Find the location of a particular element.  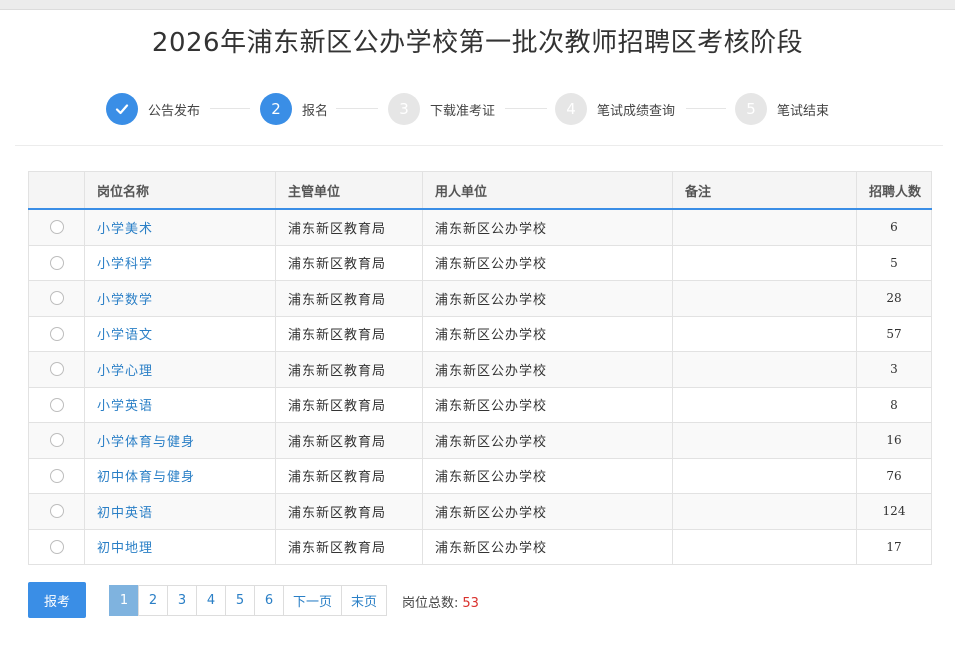

position-link: 小学体育与健身 is located at coordinates (146, 442).